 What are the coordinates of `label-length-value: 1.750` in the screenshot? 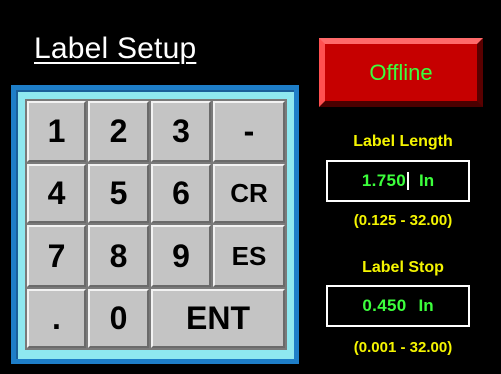 It's located at (383, 180).